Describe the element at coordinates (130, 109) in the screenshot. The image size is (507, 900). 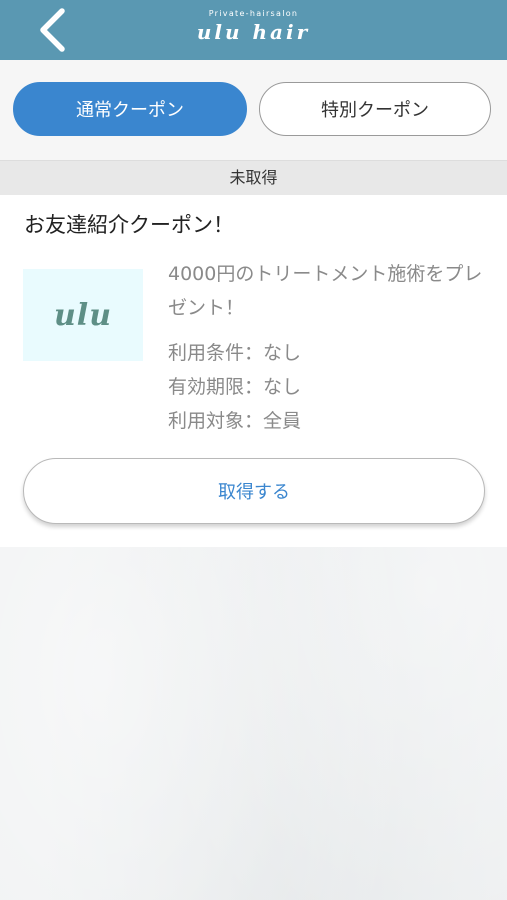
I see `tab-normal-coupon: 通常クーポン` at that location.